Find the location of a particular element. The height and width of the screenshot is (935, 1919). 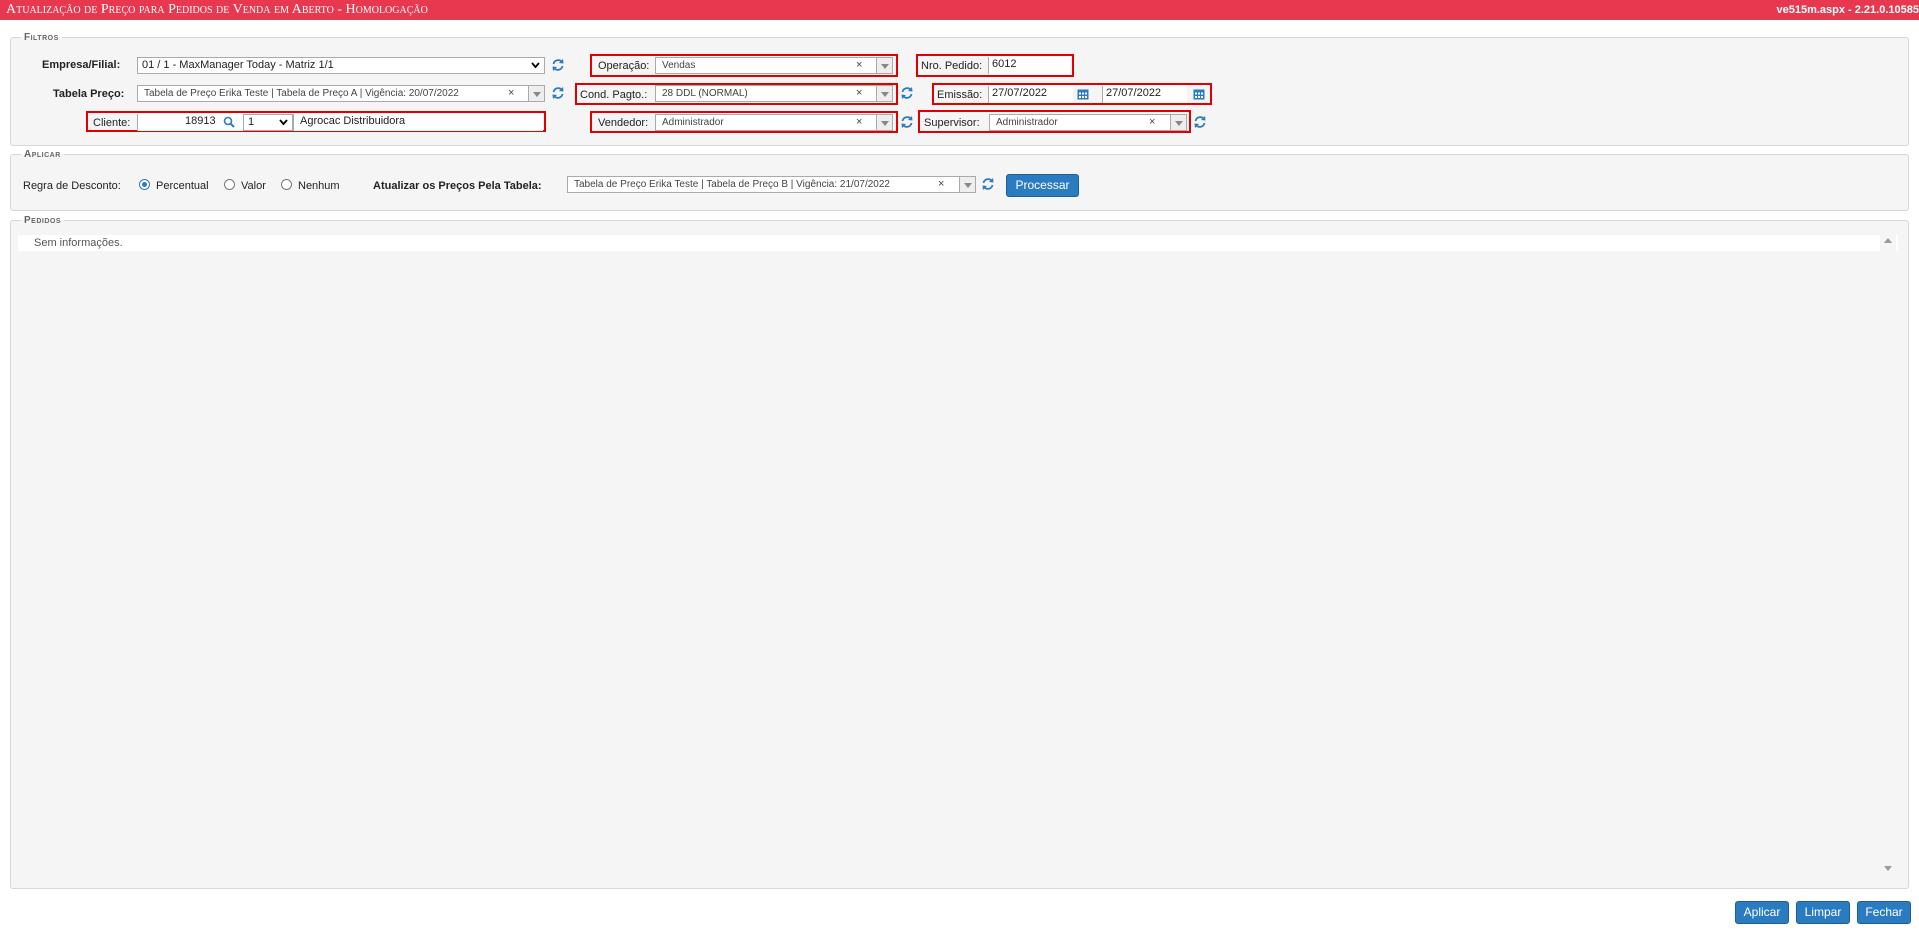

supervisor-value: Administrador is located at coordinates (1027, 122).